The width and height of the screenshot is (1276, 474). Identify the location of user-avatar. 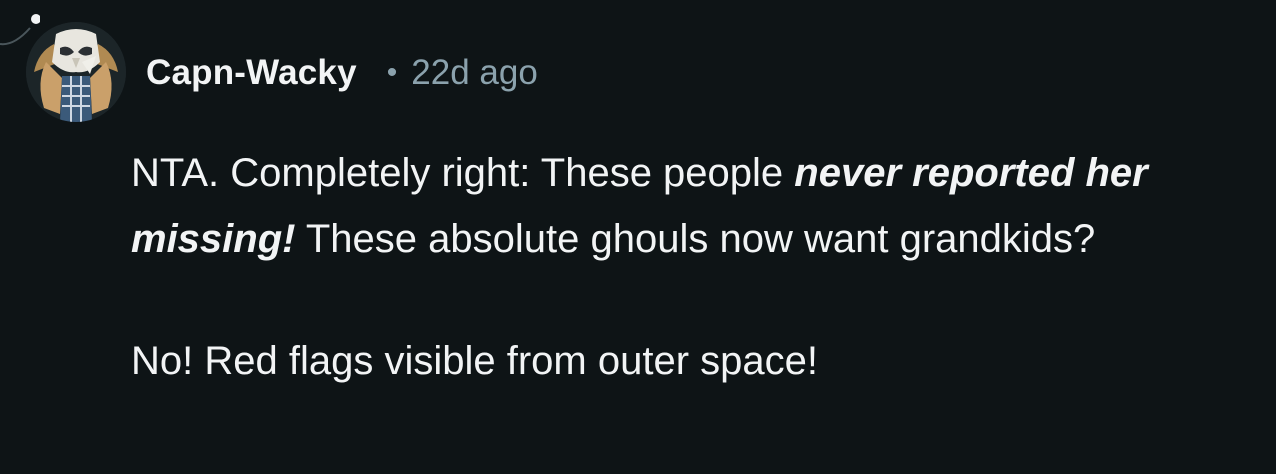
(76, 72).